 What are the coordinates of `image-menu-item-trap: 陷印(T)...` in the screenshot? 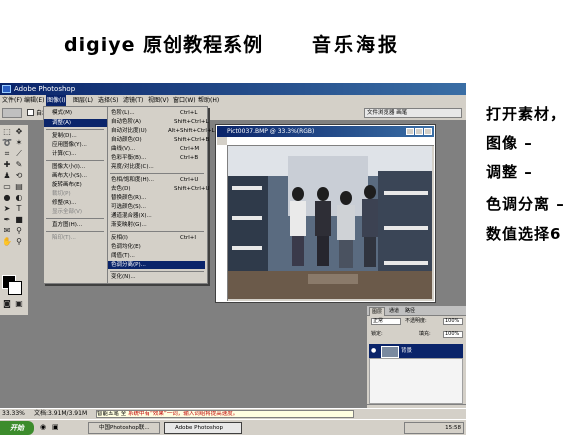 It's located at (60, 238).